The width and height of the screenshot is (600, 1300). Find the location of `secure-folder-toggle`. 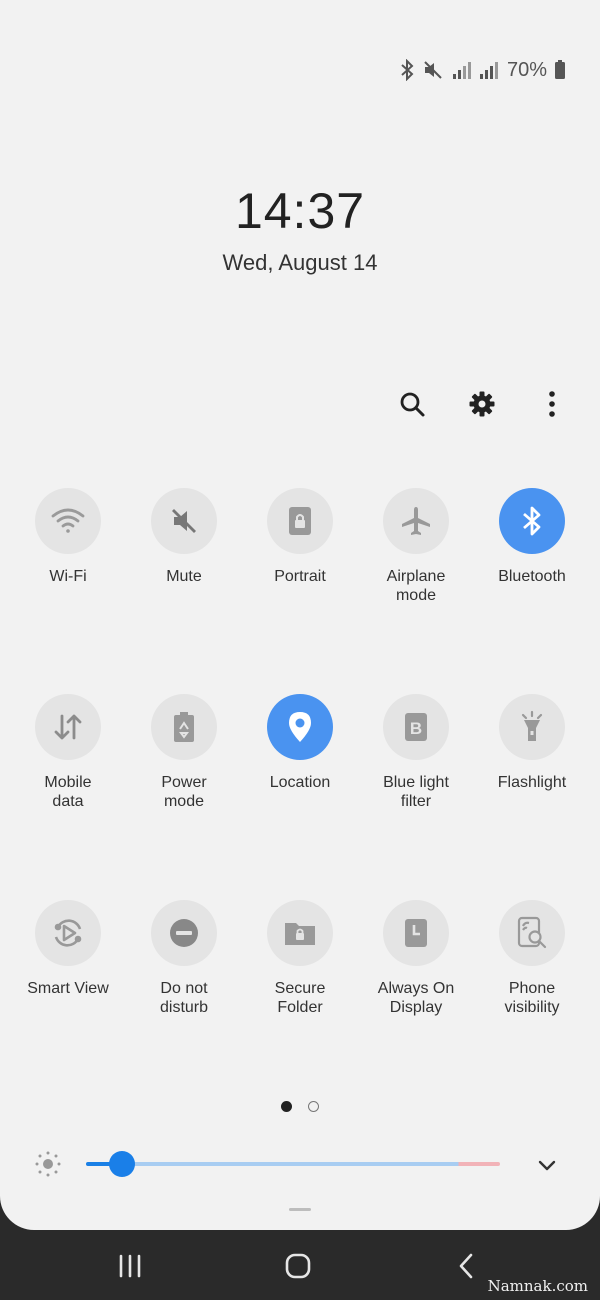

secure-folder-toggle is located at coordinates (300, 933).